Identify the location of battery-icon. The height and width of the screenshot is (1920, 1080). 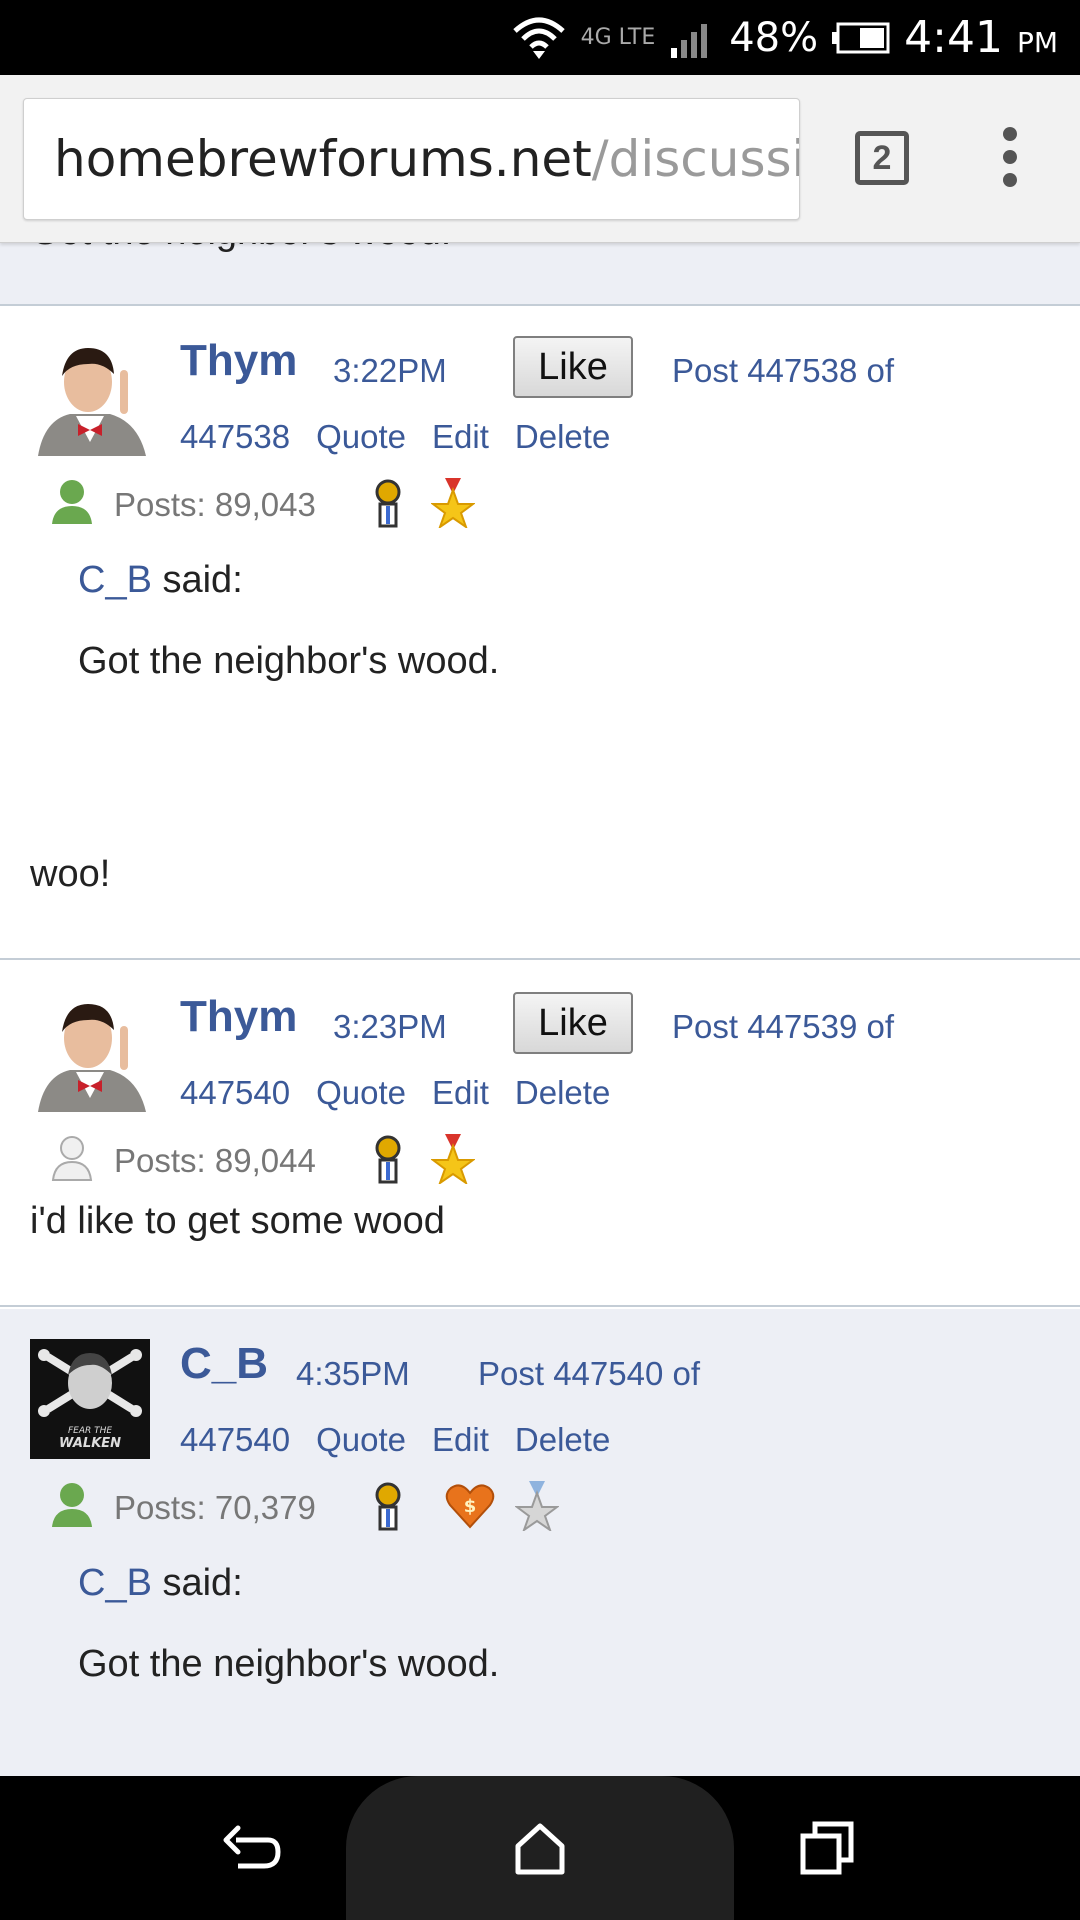
(861, 37).